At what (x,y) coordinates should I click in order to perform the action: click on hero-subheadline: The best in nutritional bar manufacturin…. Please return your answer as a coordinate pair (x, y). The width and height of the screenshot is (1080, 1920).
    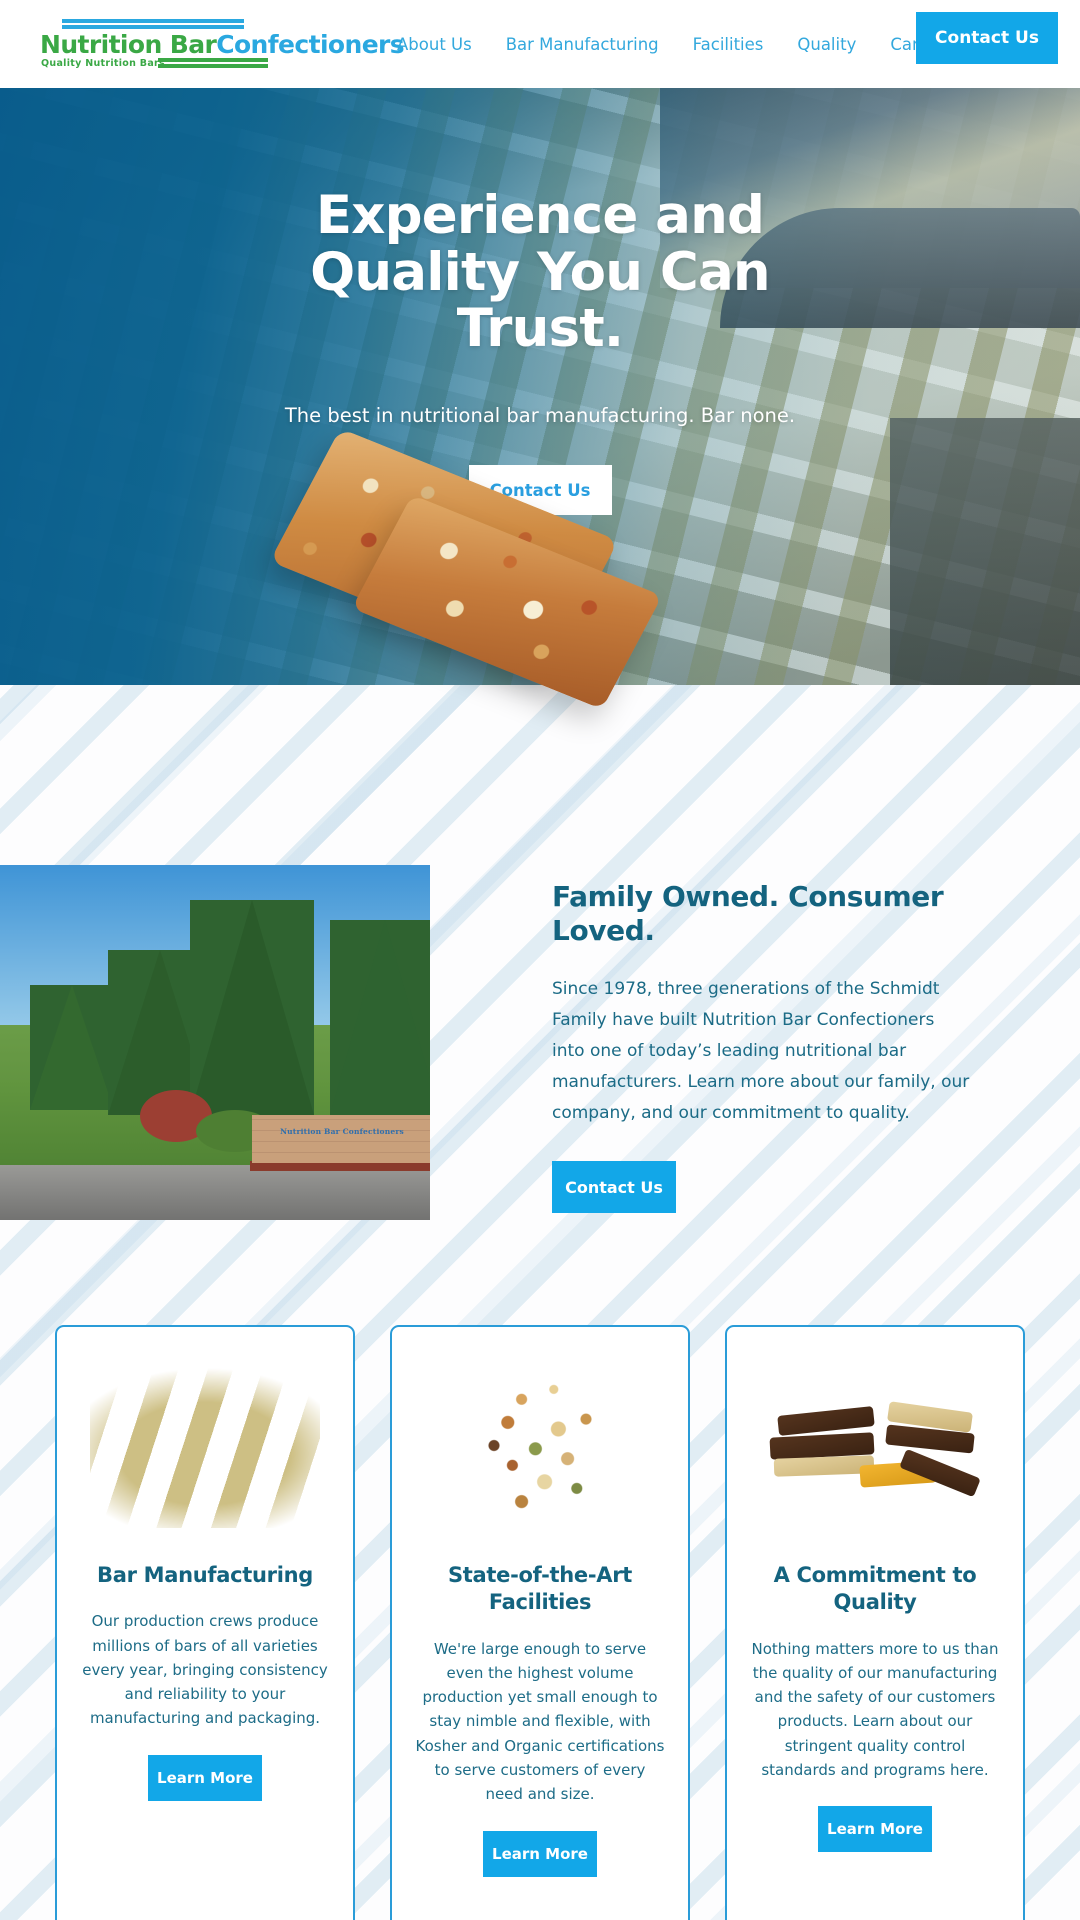
    Looking at the image, I should click on (540, 416).